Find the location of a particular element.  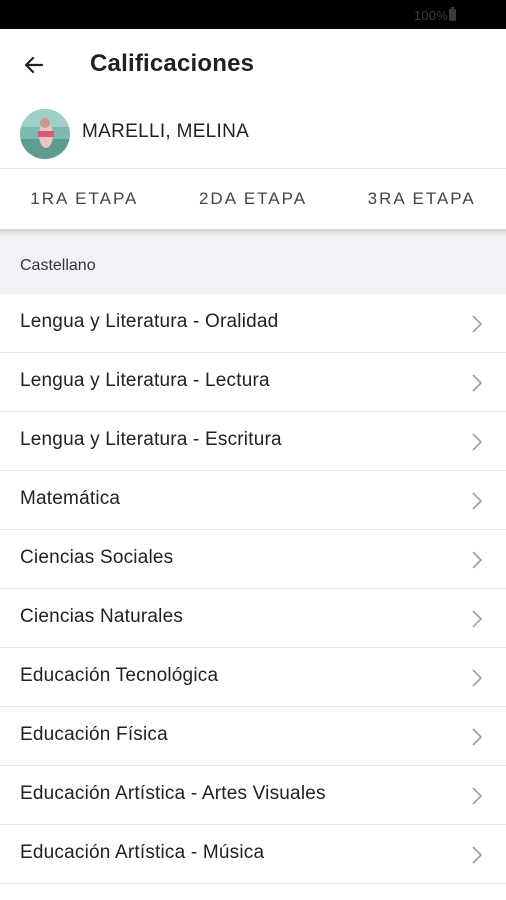

tabs-divider is located at coordinates (253, 233).